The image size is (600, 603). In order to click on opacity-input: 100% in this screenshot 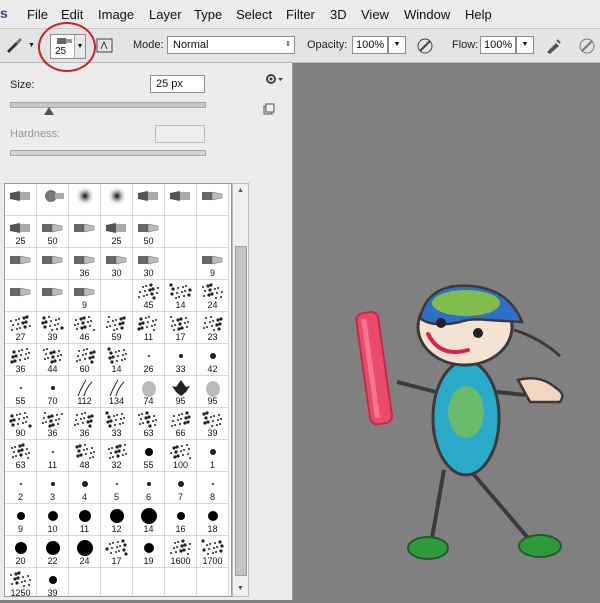, I will do `click(370, 45)`.